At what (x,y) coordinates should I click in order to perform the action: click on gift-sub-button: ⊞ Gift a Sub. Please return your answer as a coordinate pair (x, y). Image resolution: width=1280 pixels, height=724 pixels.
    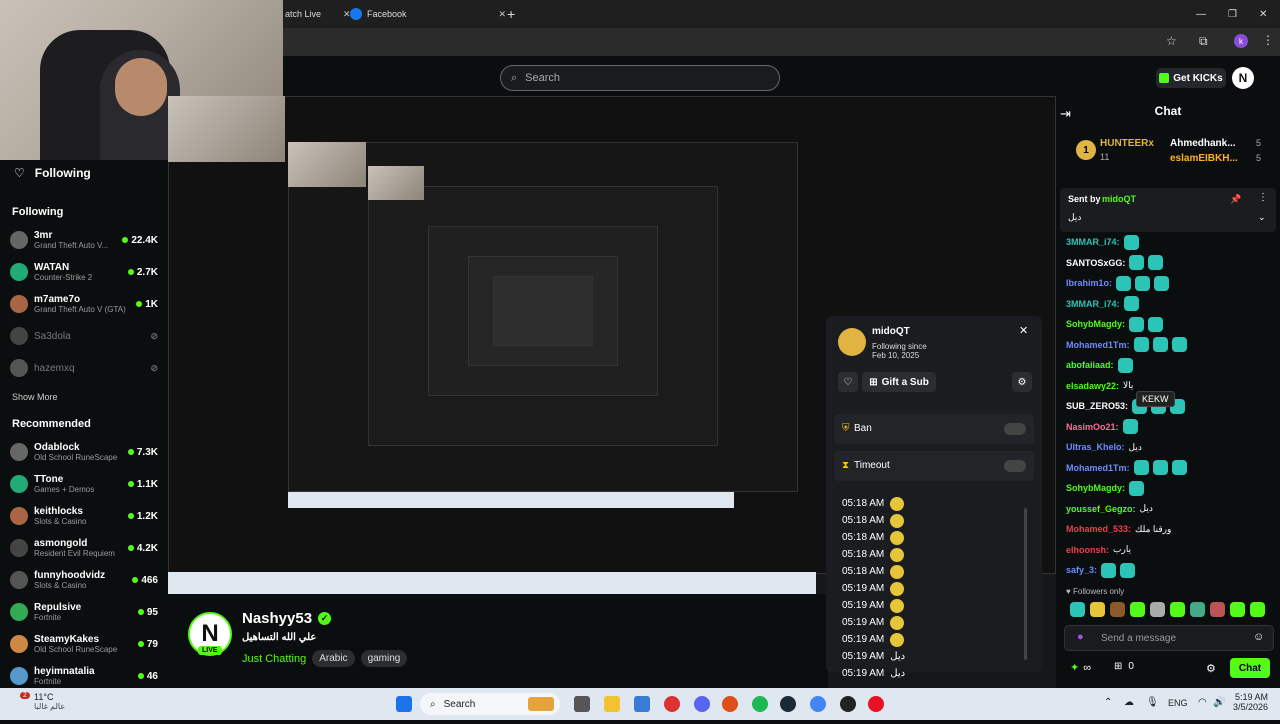
    Looking at the image, I should click on (899, 382).